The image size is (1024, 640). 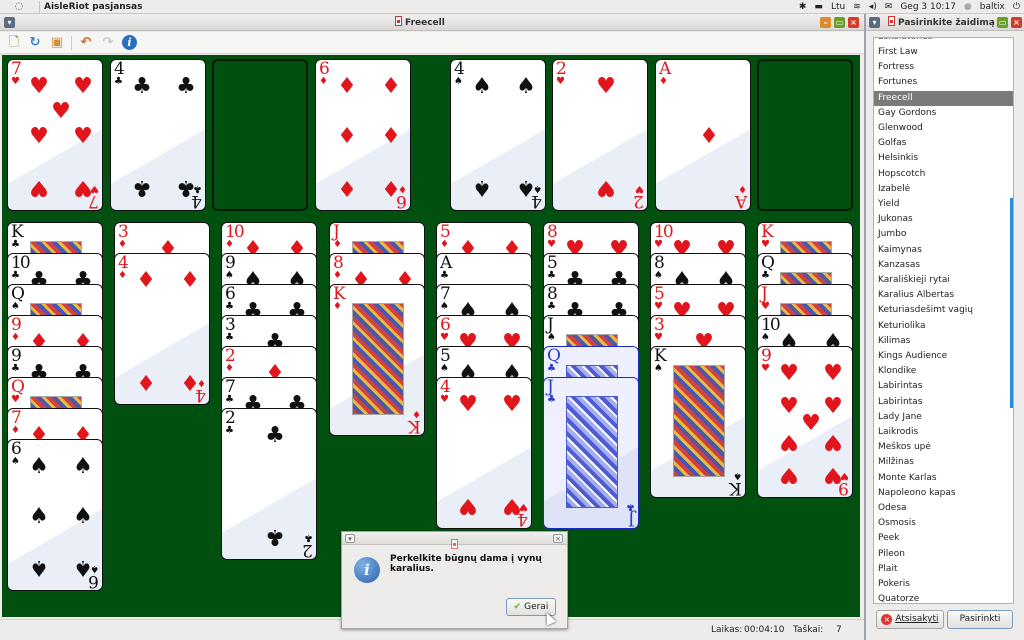 What do you see at coordinates (805, 422) in the screenshot?
I see `tableau-card: 9 ♥ 9 ♥ ♥ ♥ ♥ ♥ ♥ ♥ ♥ ♥ ♥` at bounding box center [805, 422].